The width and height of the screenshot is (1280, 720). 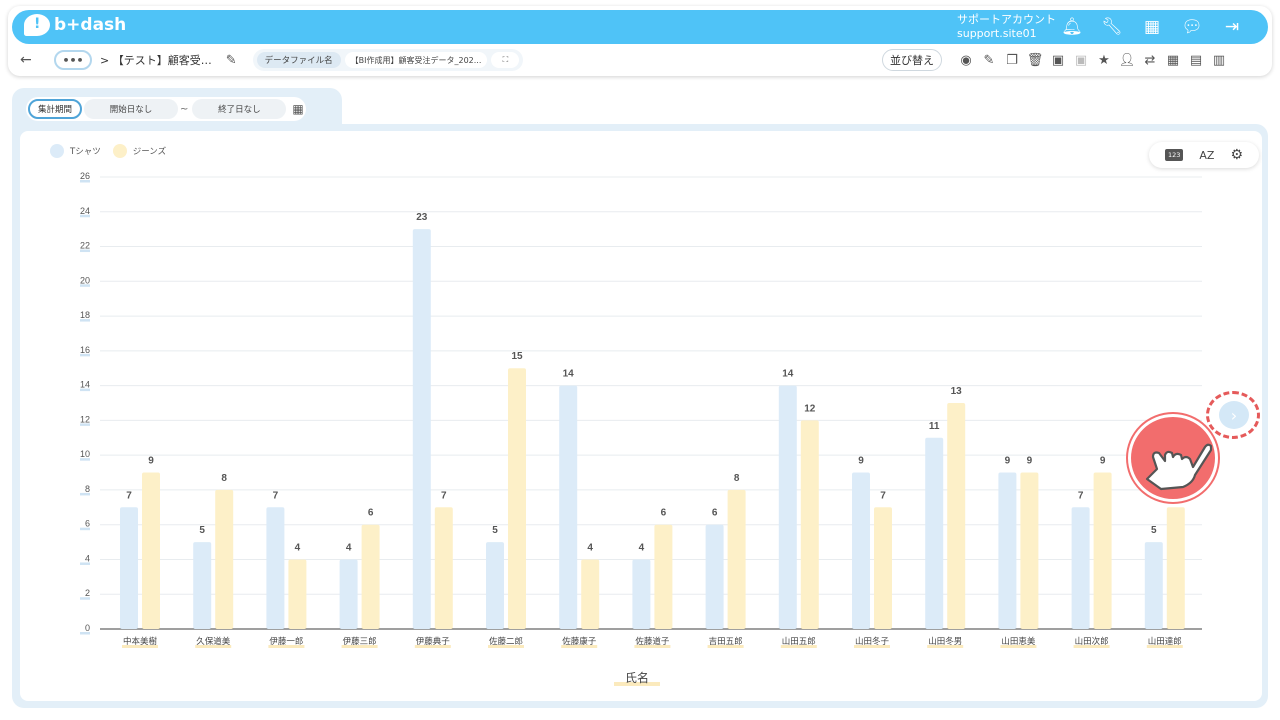 I want to click on x-tick-label: 山田達郎, so click(x=1165, y=641).